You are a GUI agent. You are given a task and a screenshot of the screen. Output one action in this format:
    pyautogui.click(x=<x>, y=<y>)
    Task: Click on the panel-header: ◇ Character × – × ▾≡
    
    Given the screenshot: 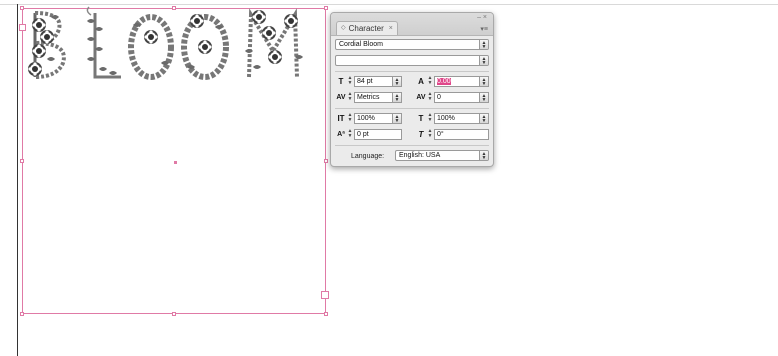 What is the action you would take?
    pyautogui.click(x=412, y=24)
    